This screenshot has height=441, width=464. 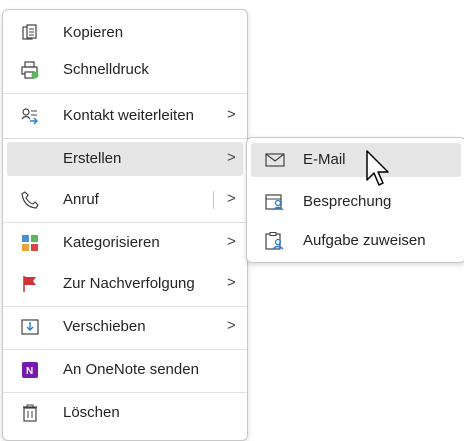 What do you see at coordinates (378, 172) in the screenshot?
I see `mouse-pointer-icon` at bounding box center [378, 172].